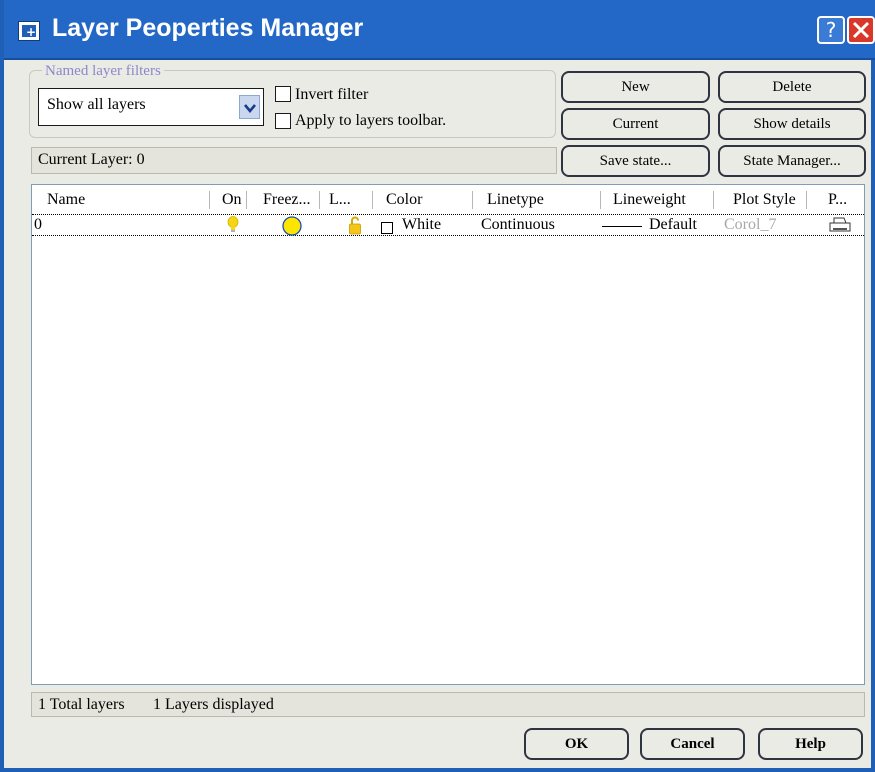 The image size is (875, 772). What do you see at coordinates (151, 107) in the screenshot?
I see `layer-filter-dropdown: Show all layers` at bounding box center [151, 107].